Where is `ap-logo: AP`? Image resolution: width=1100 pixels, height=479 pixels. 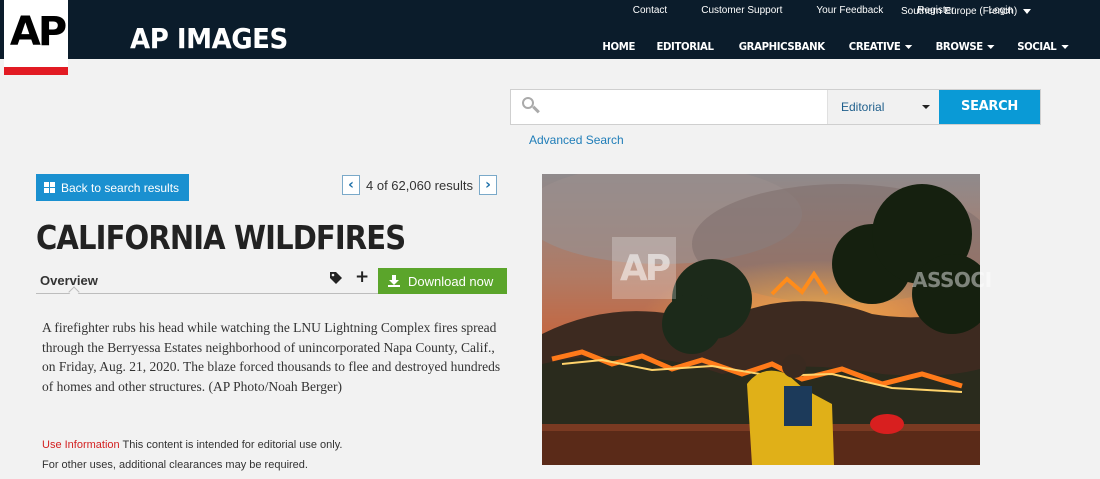 ap-logo: AP is located at coordinates (36, 37).